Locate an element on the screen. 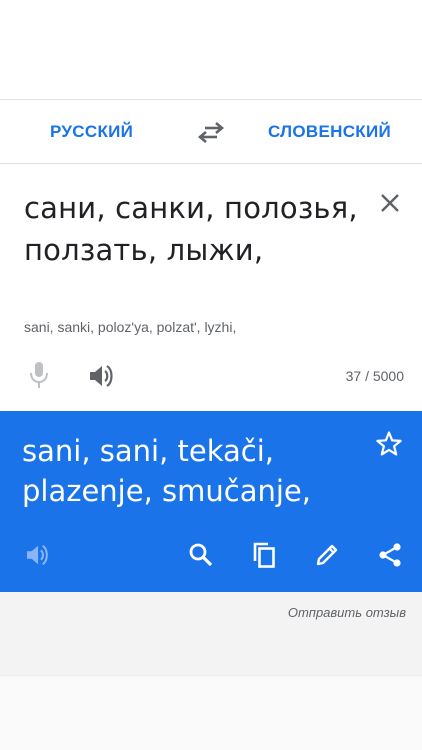 The image size is (422, 750). translation-listen-button is located at coordinates (39, 555).